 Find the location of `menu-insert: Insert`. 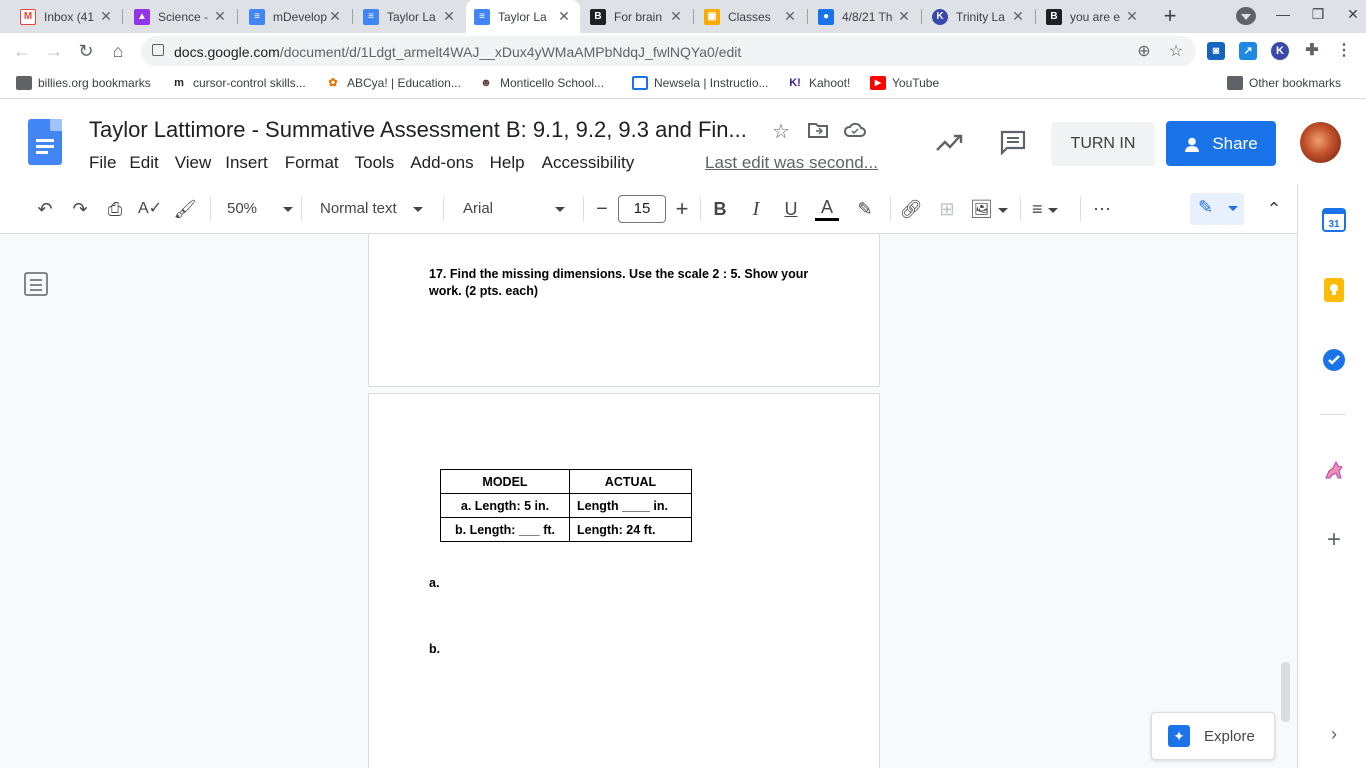

menu-insert: Insert is located at coordinates (246, 163).